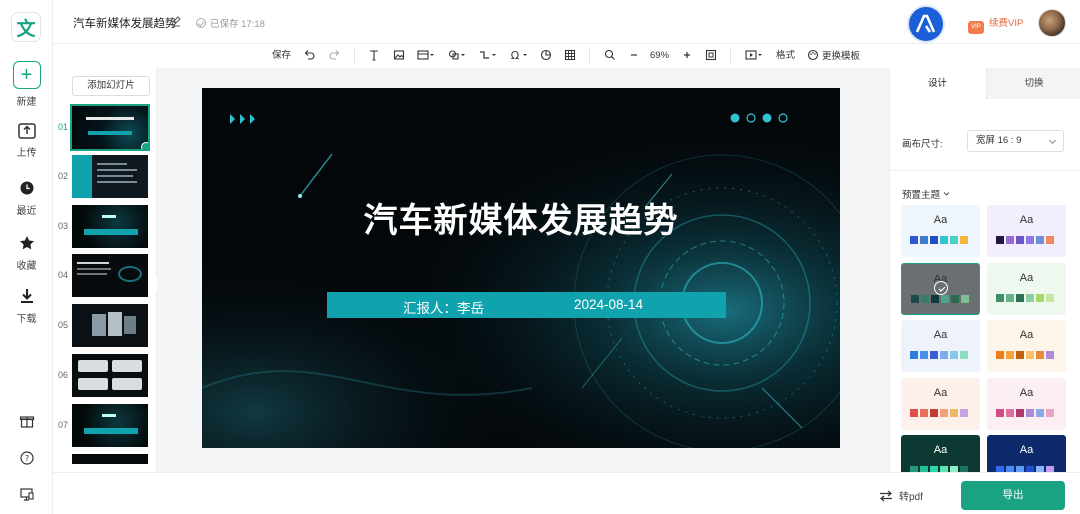 This screenshot has width=1080, height=514. Describe the element at coordinates (26, 421) in the screenshot. I see `gift-button` at that location.